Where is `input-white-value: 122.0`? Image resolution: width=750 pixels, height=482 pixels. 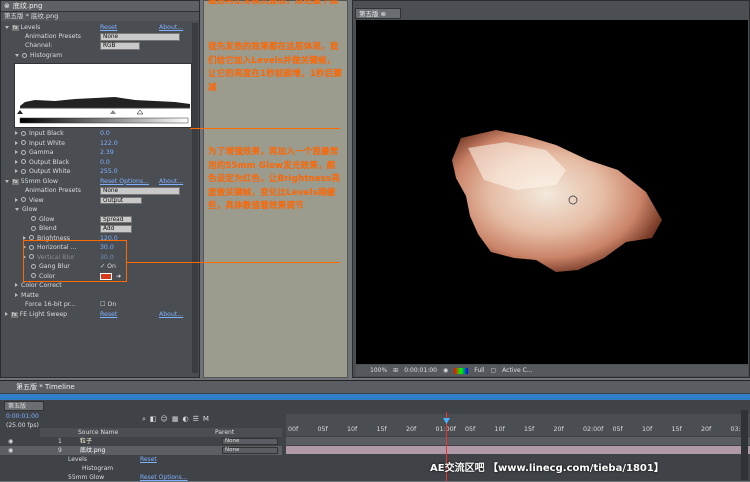
input-white-value: 122.0 is located at coordinates (109, 144).